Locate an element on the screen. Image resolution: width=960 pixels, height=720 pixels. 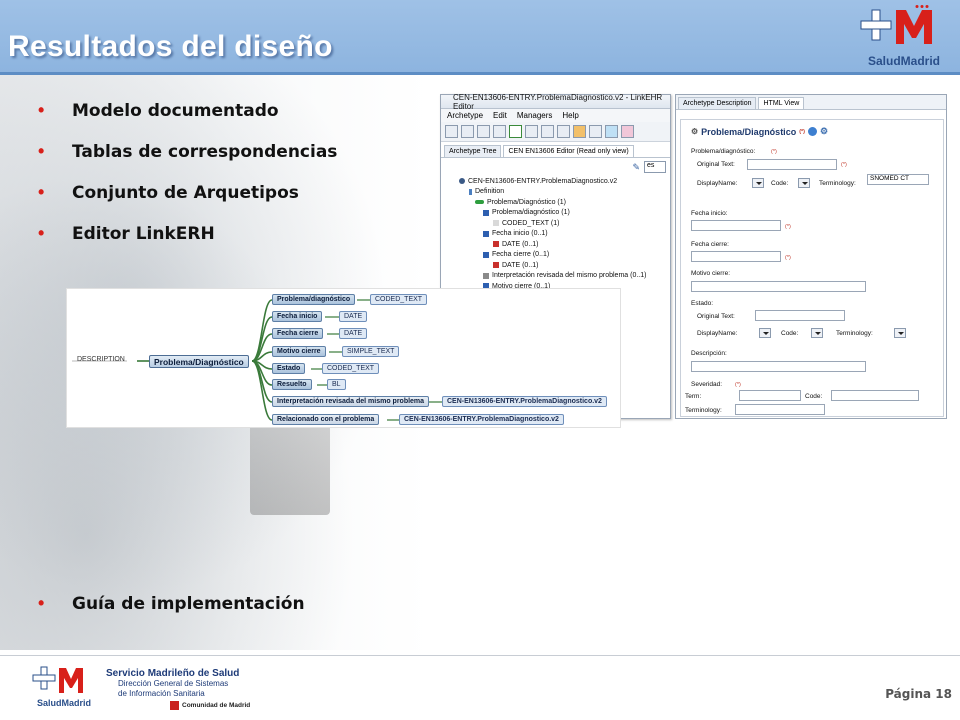
mindmap-node-fecha-cierre: Fecha cierre is located at coordinates (298, 333).